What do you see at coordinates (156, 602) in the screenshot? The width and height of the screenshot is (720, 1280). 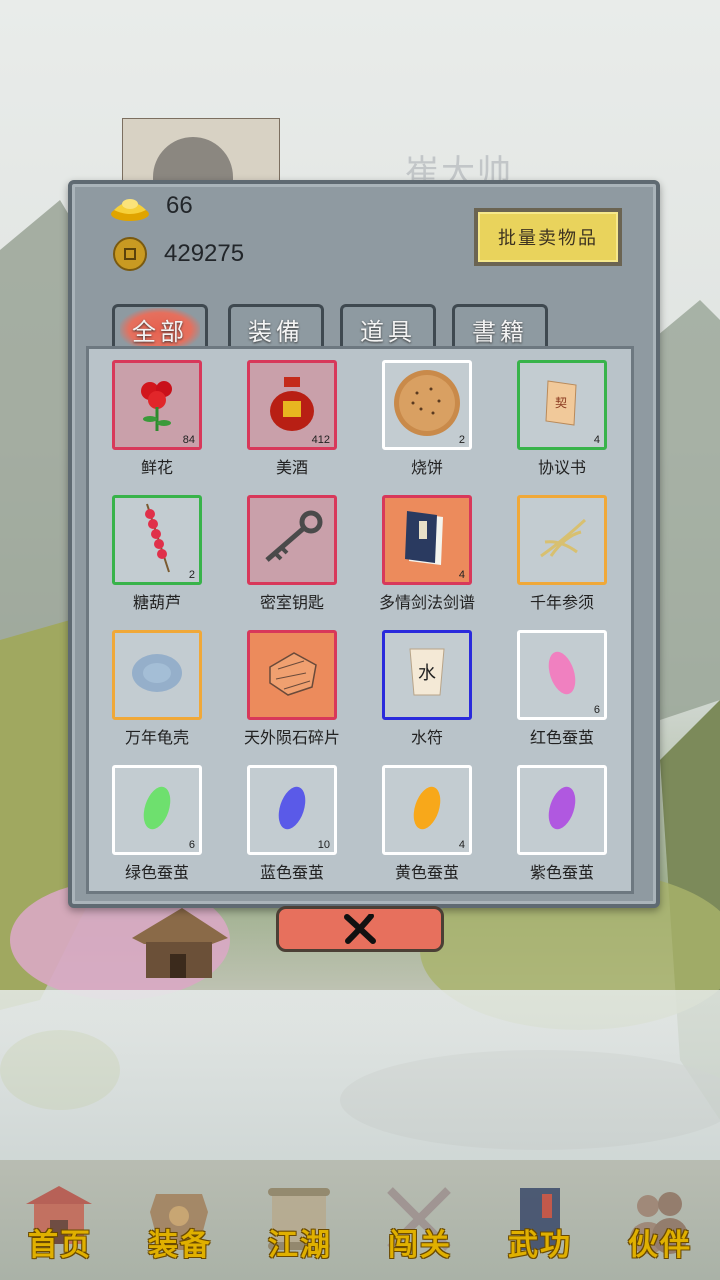 I see `item-name: 糖葫芦` at bounding box center [156, 602].